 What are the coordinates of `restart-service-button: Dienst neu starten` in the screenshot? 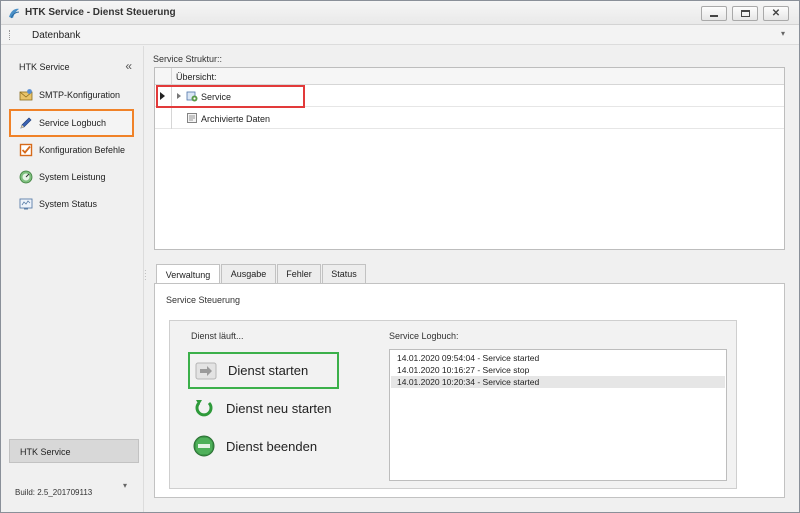 It's located at (262, 408).